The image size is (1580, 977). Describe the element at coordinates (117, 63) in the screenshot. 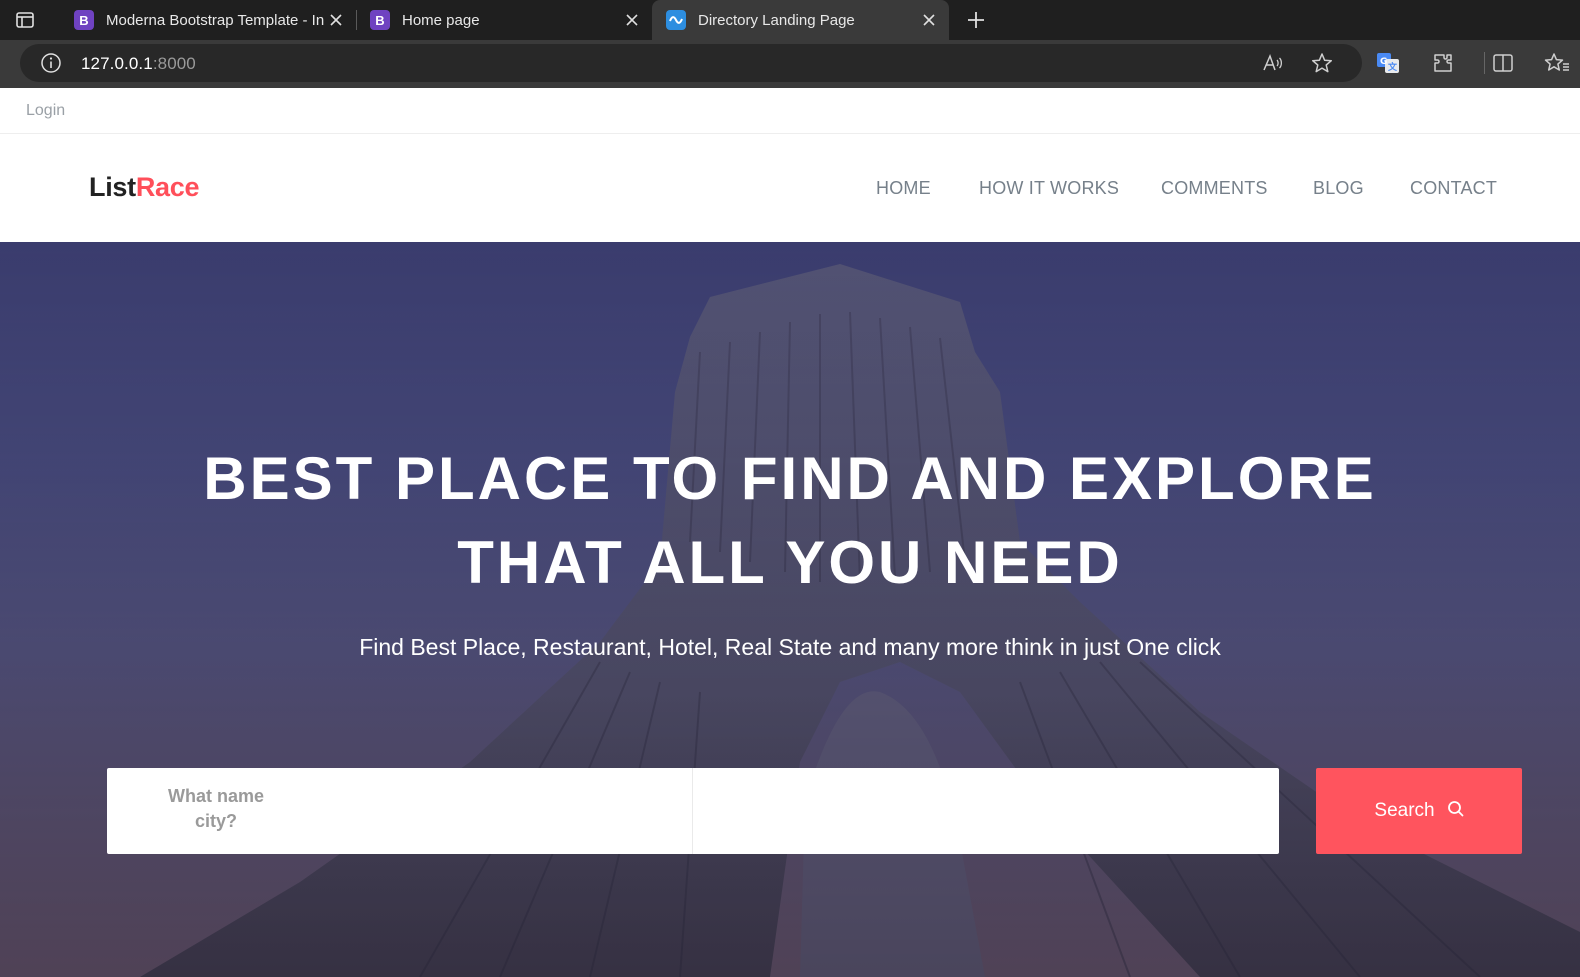

I see `url-host: 127.0.0.1` at that location.